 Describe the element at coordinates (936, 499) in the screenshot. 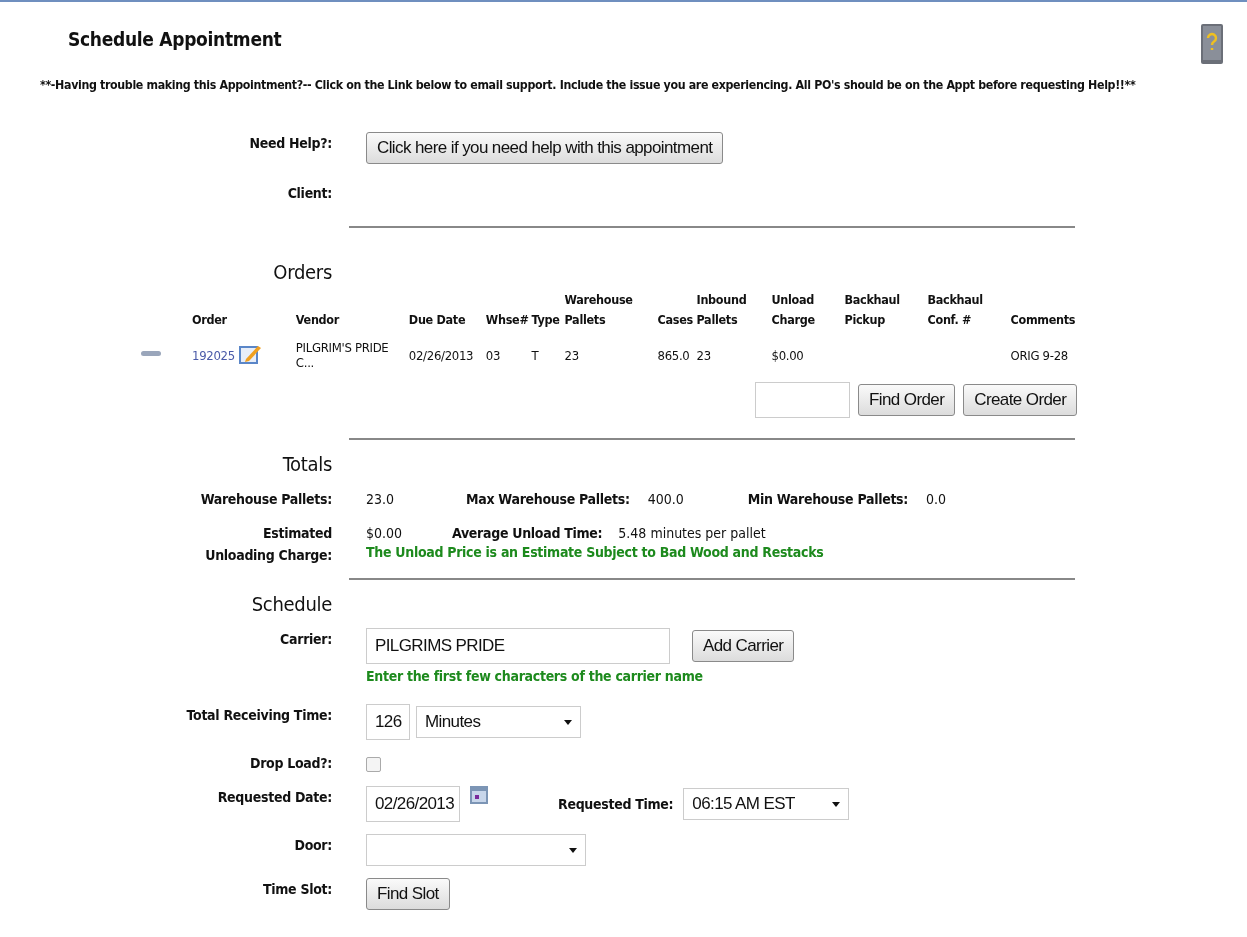

I see `field-value: 0.0` at that location.